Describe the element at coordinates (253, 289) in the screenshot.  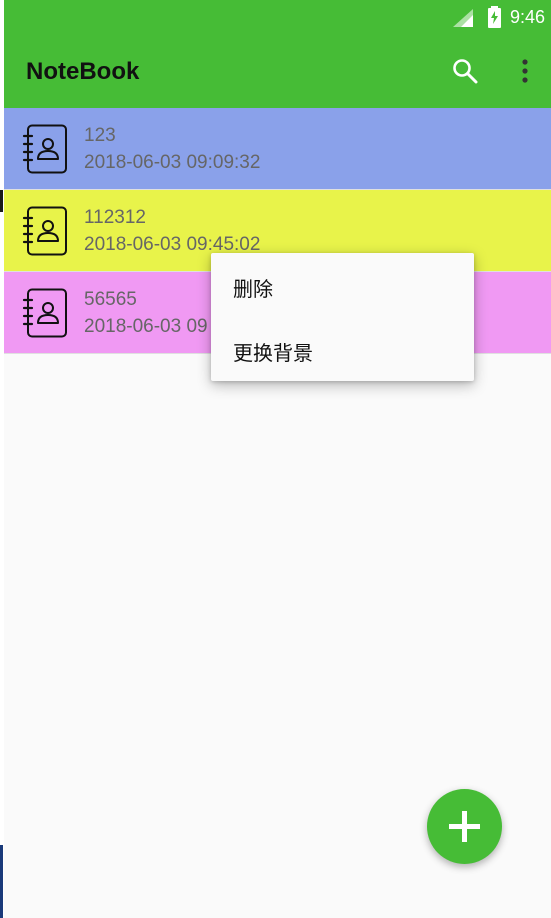
I see `menu-item-label: 删除` at that location.